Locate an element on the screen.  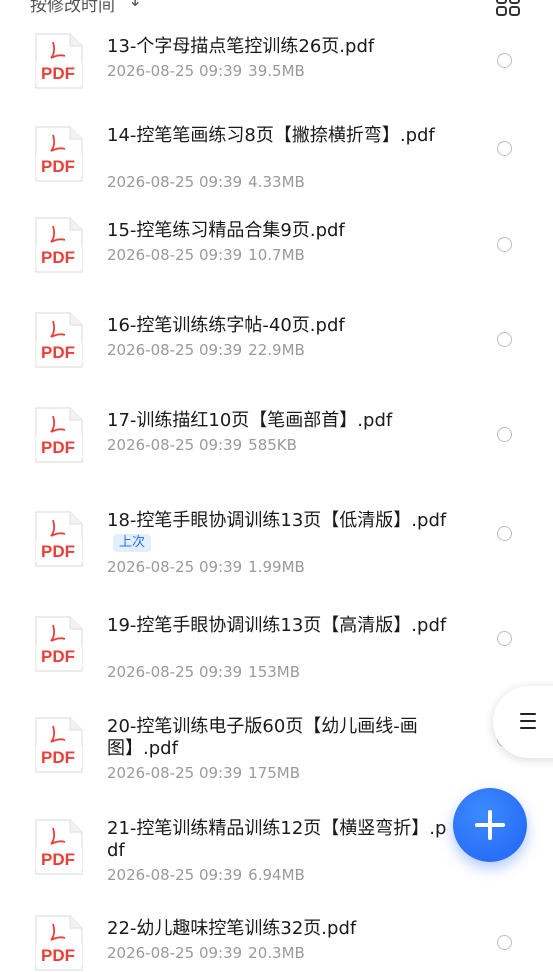
file-name: 22-幼儿趣味控笔训练32页.pdf is located at coordinates (277, 929).